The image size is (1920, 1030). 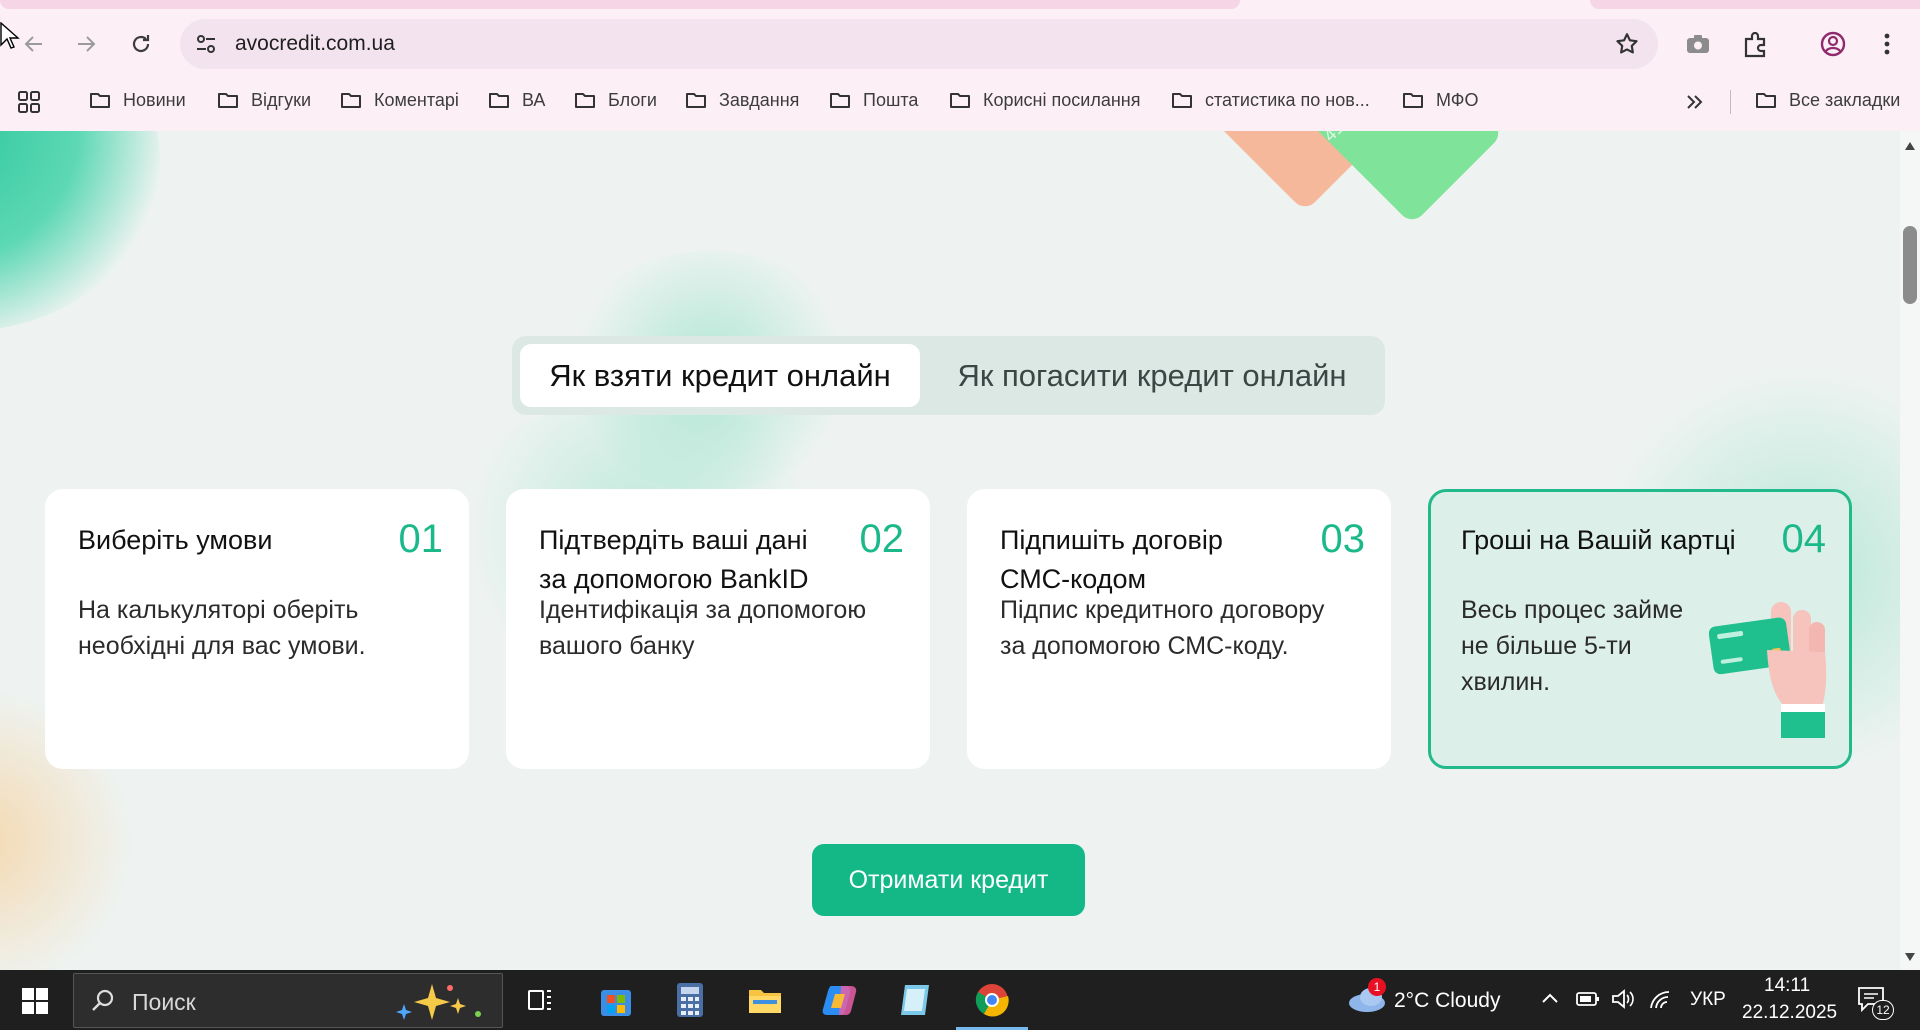 I want to click on step-title: Гроші на Вашій картці, so click(x=1598, y=540).